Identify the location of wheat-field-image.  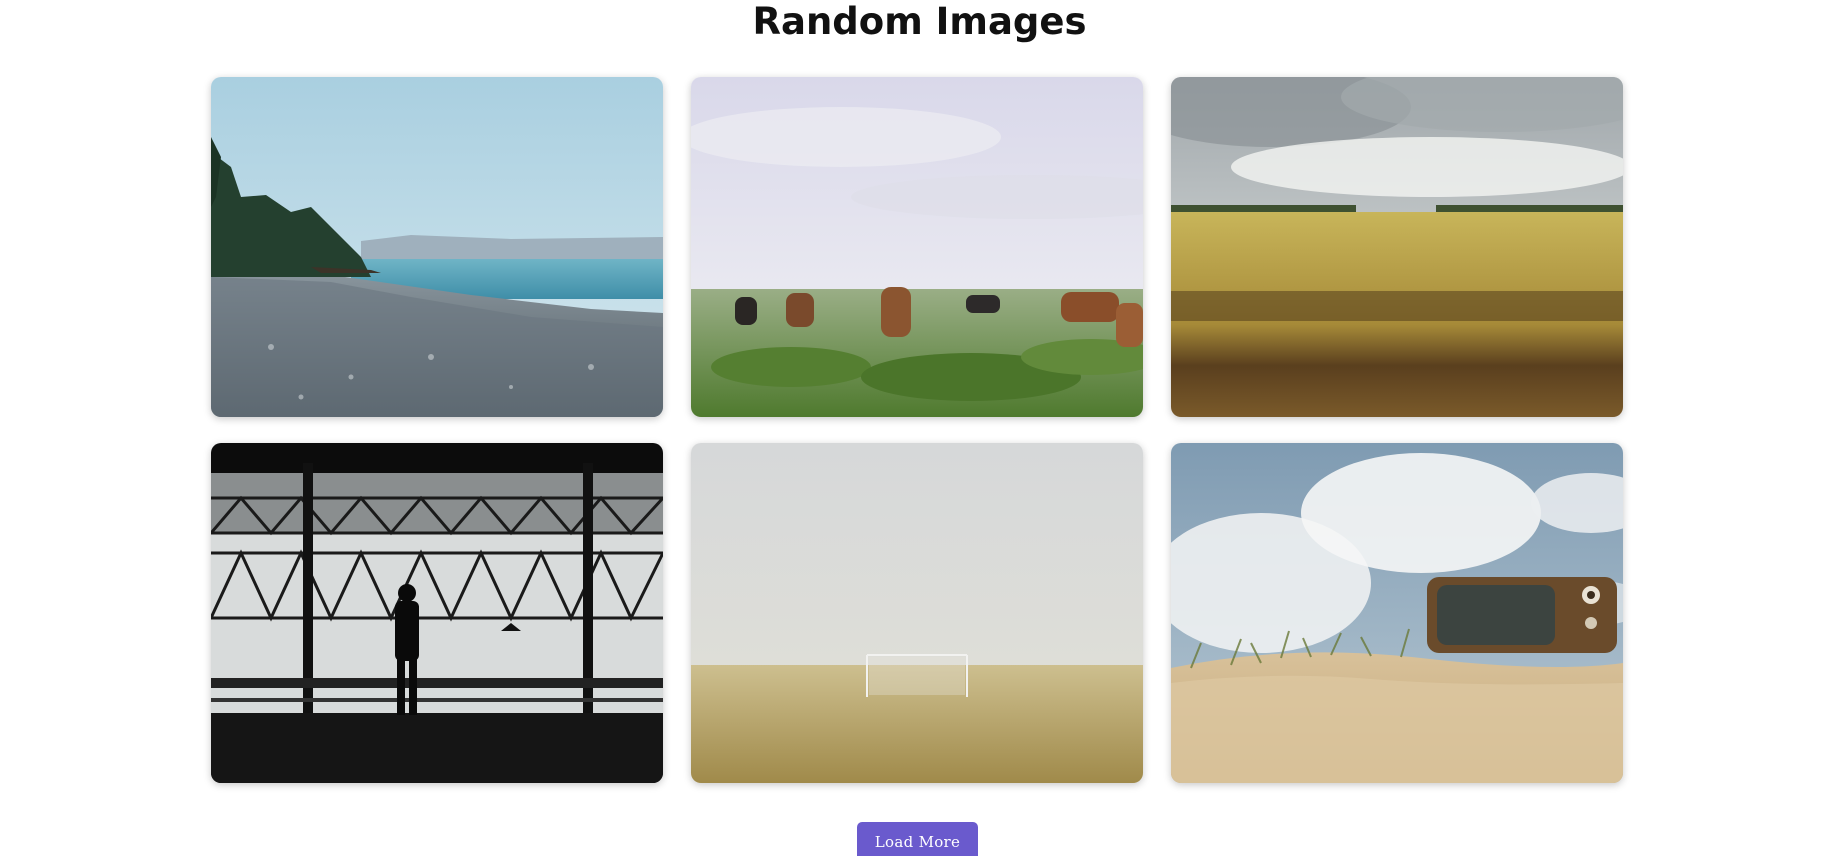
(1397, 247).